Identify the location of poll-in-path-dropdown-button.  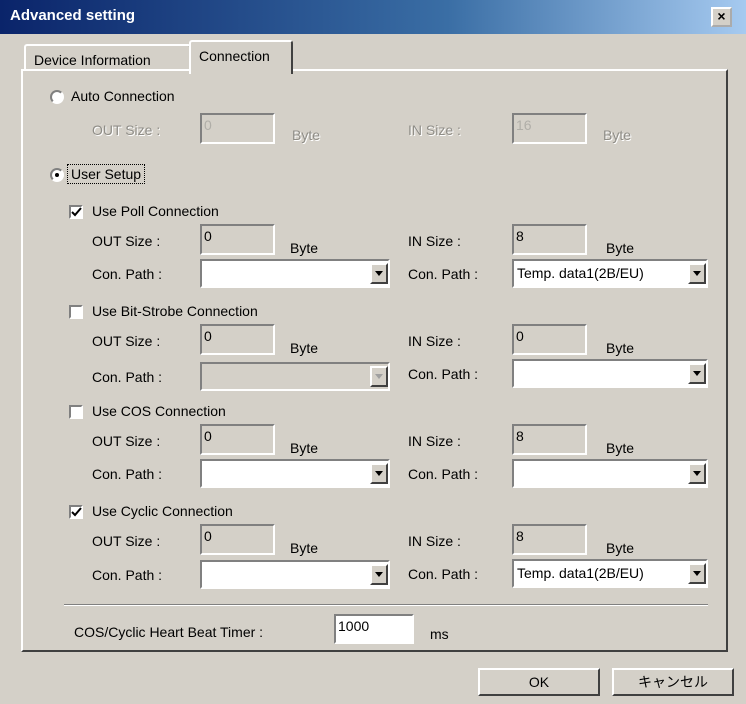
(697, 273).